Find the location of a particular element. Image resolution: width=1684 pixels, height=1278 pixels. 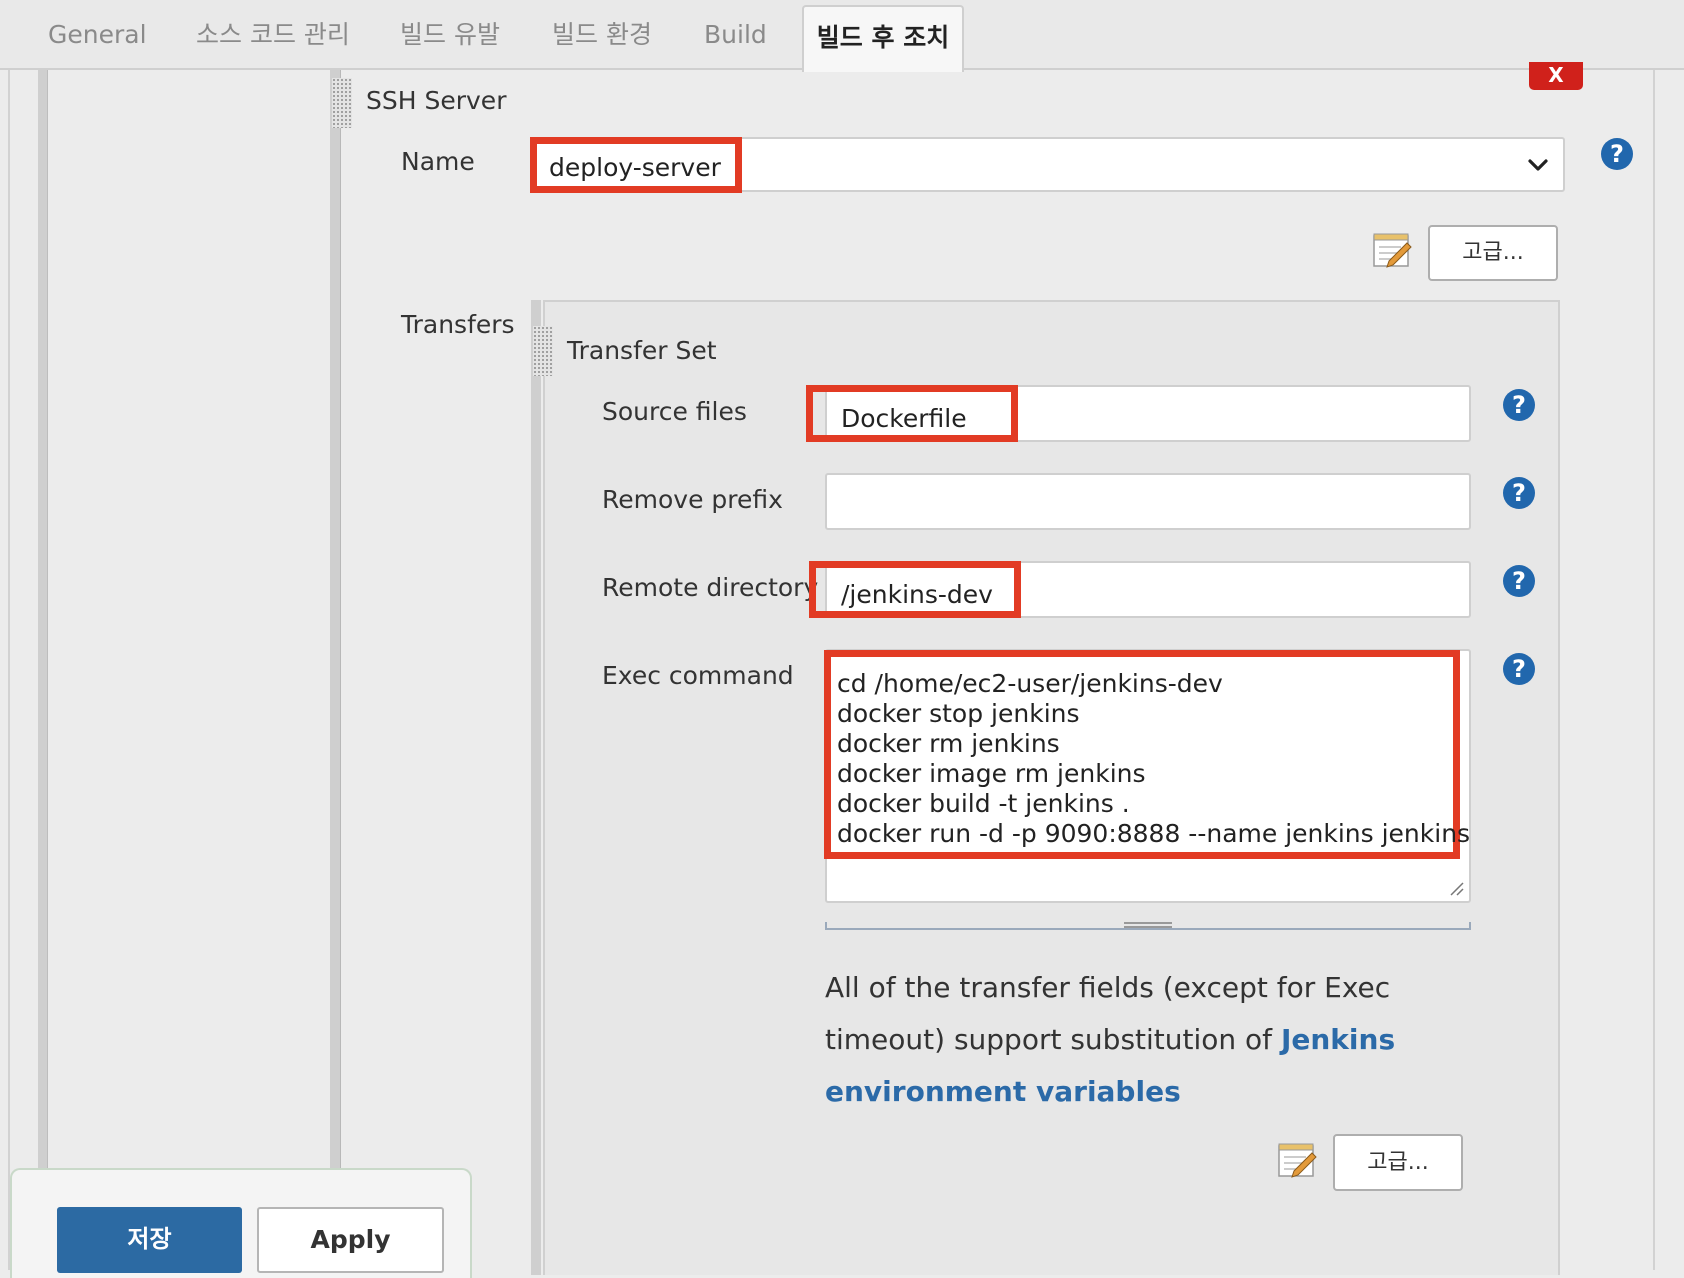

page-border-left is located at coordinates (9, 670).